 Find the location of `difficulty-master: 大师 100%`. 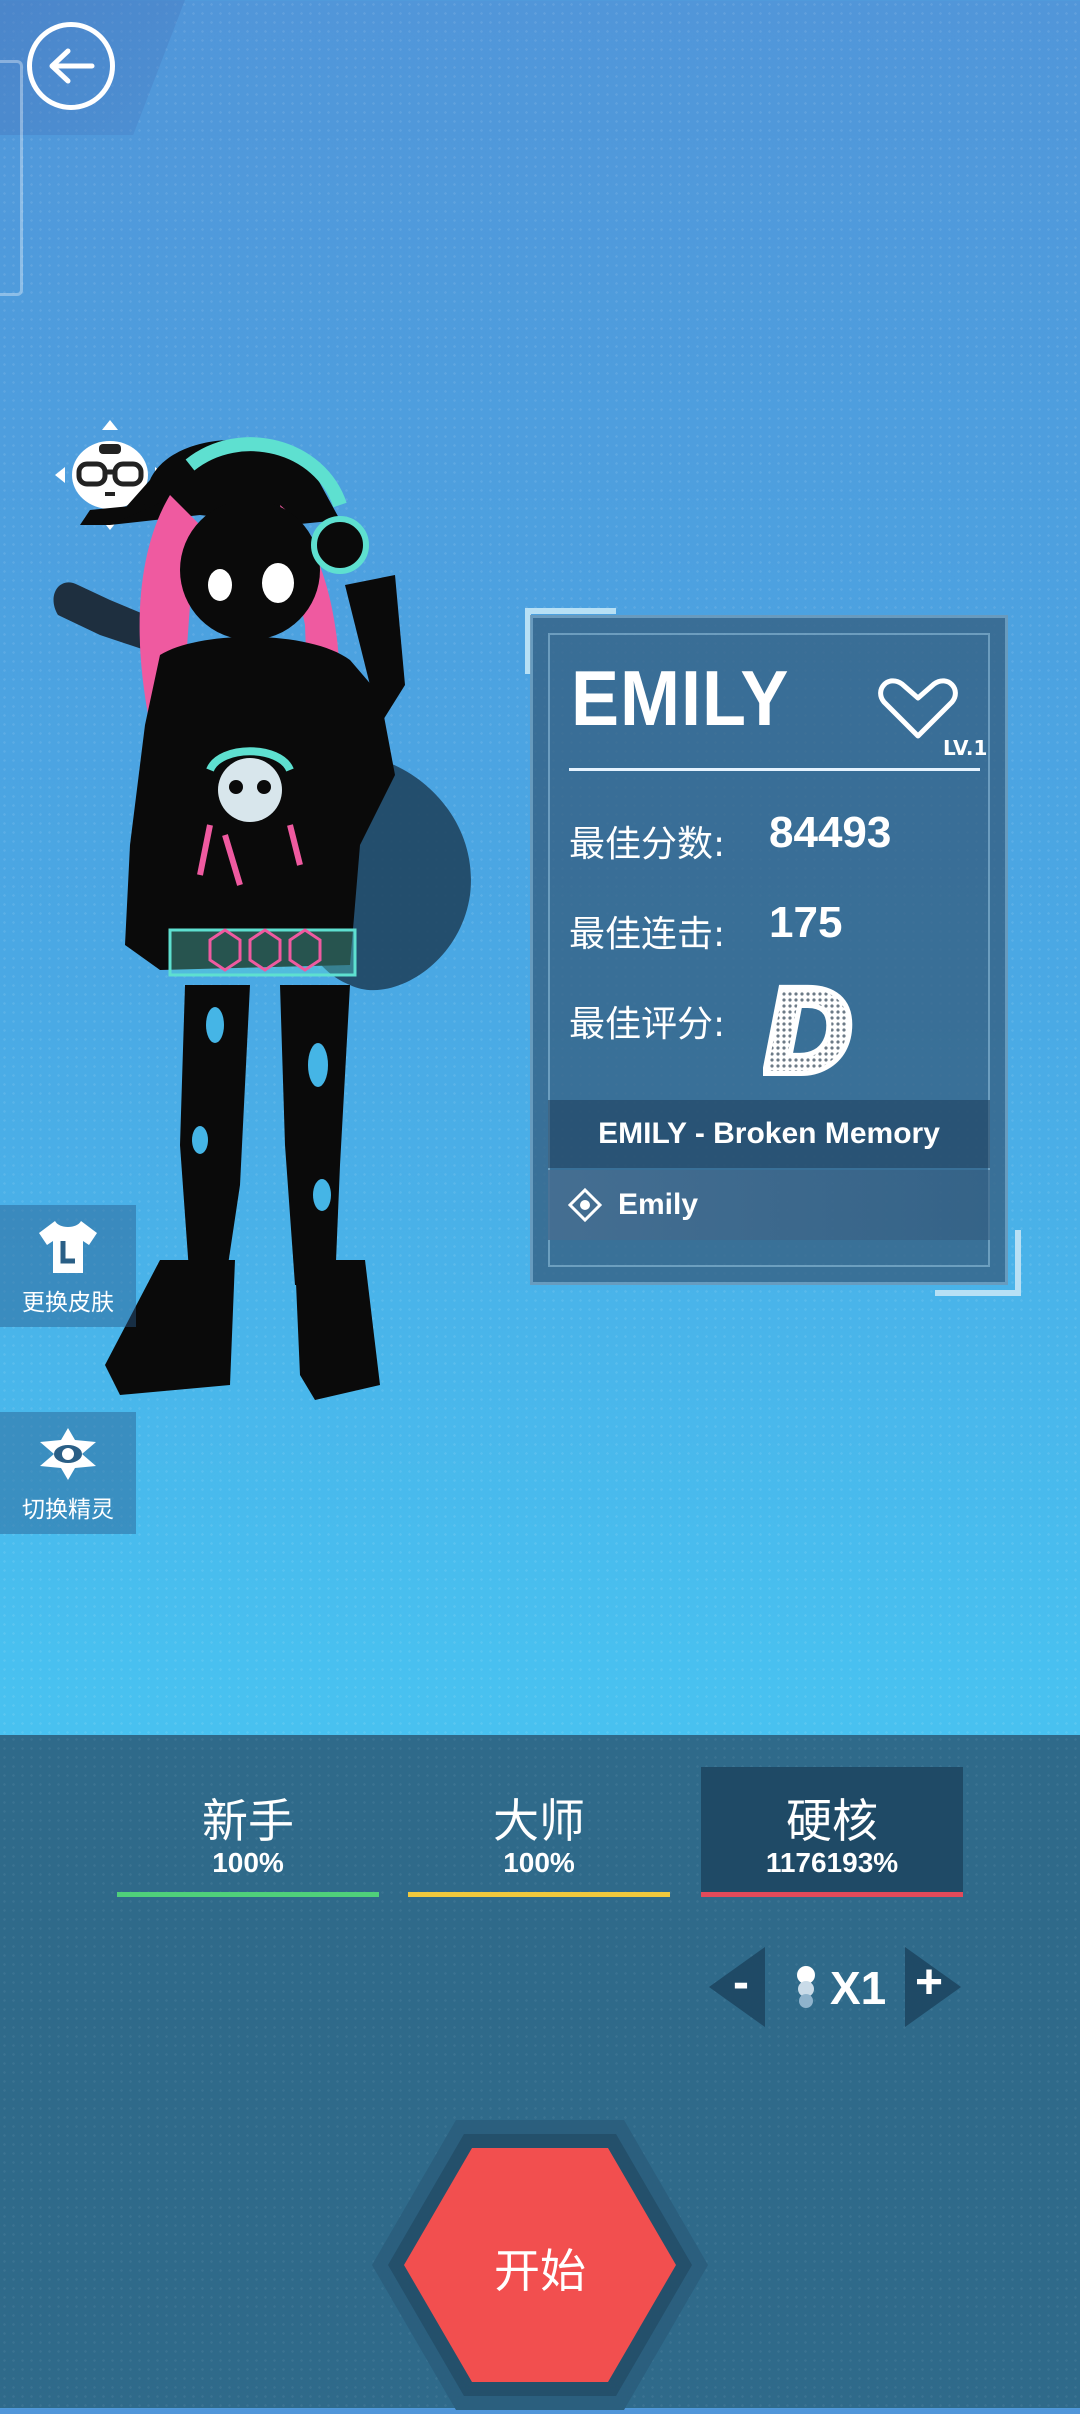

difficulty-master: 大师 100% is located at coordinates (539, 1832).